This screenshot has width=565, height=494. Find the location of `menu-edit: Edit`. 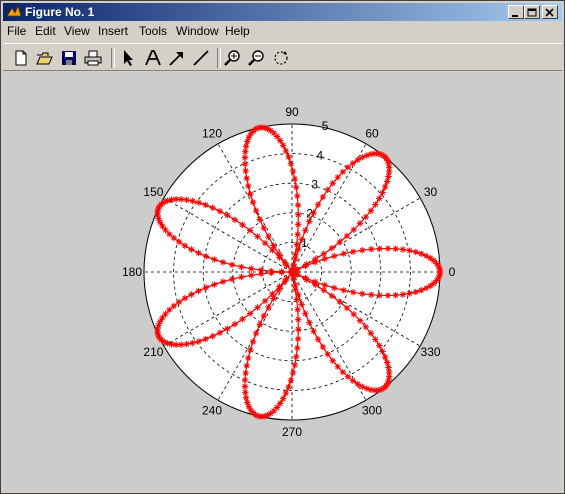

menu-edit: Edit is located at coordinates (45, 31).